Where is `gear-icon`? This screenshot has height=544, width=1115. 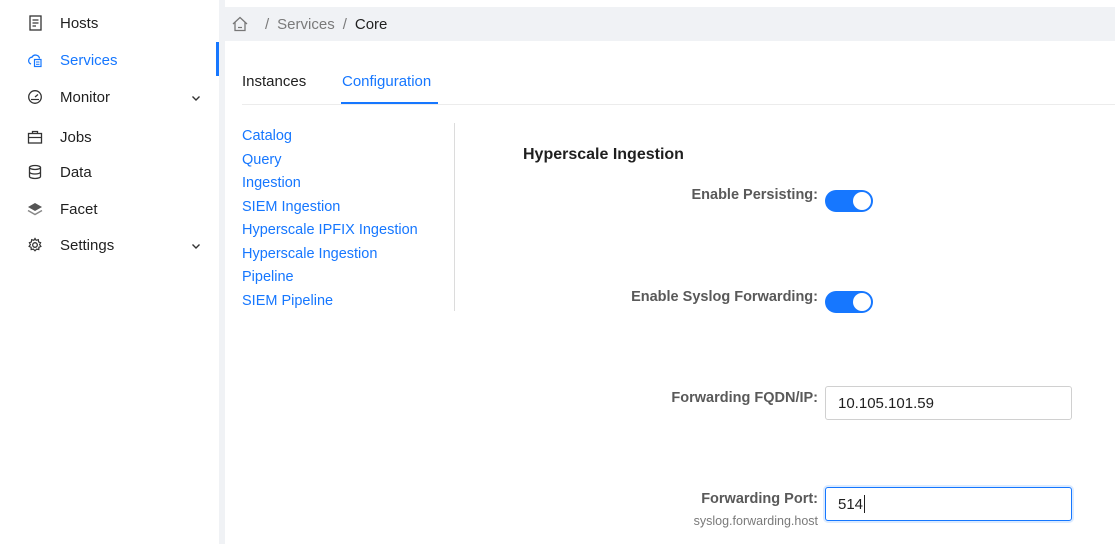
gear-icon is located at coordinates (35, 245).